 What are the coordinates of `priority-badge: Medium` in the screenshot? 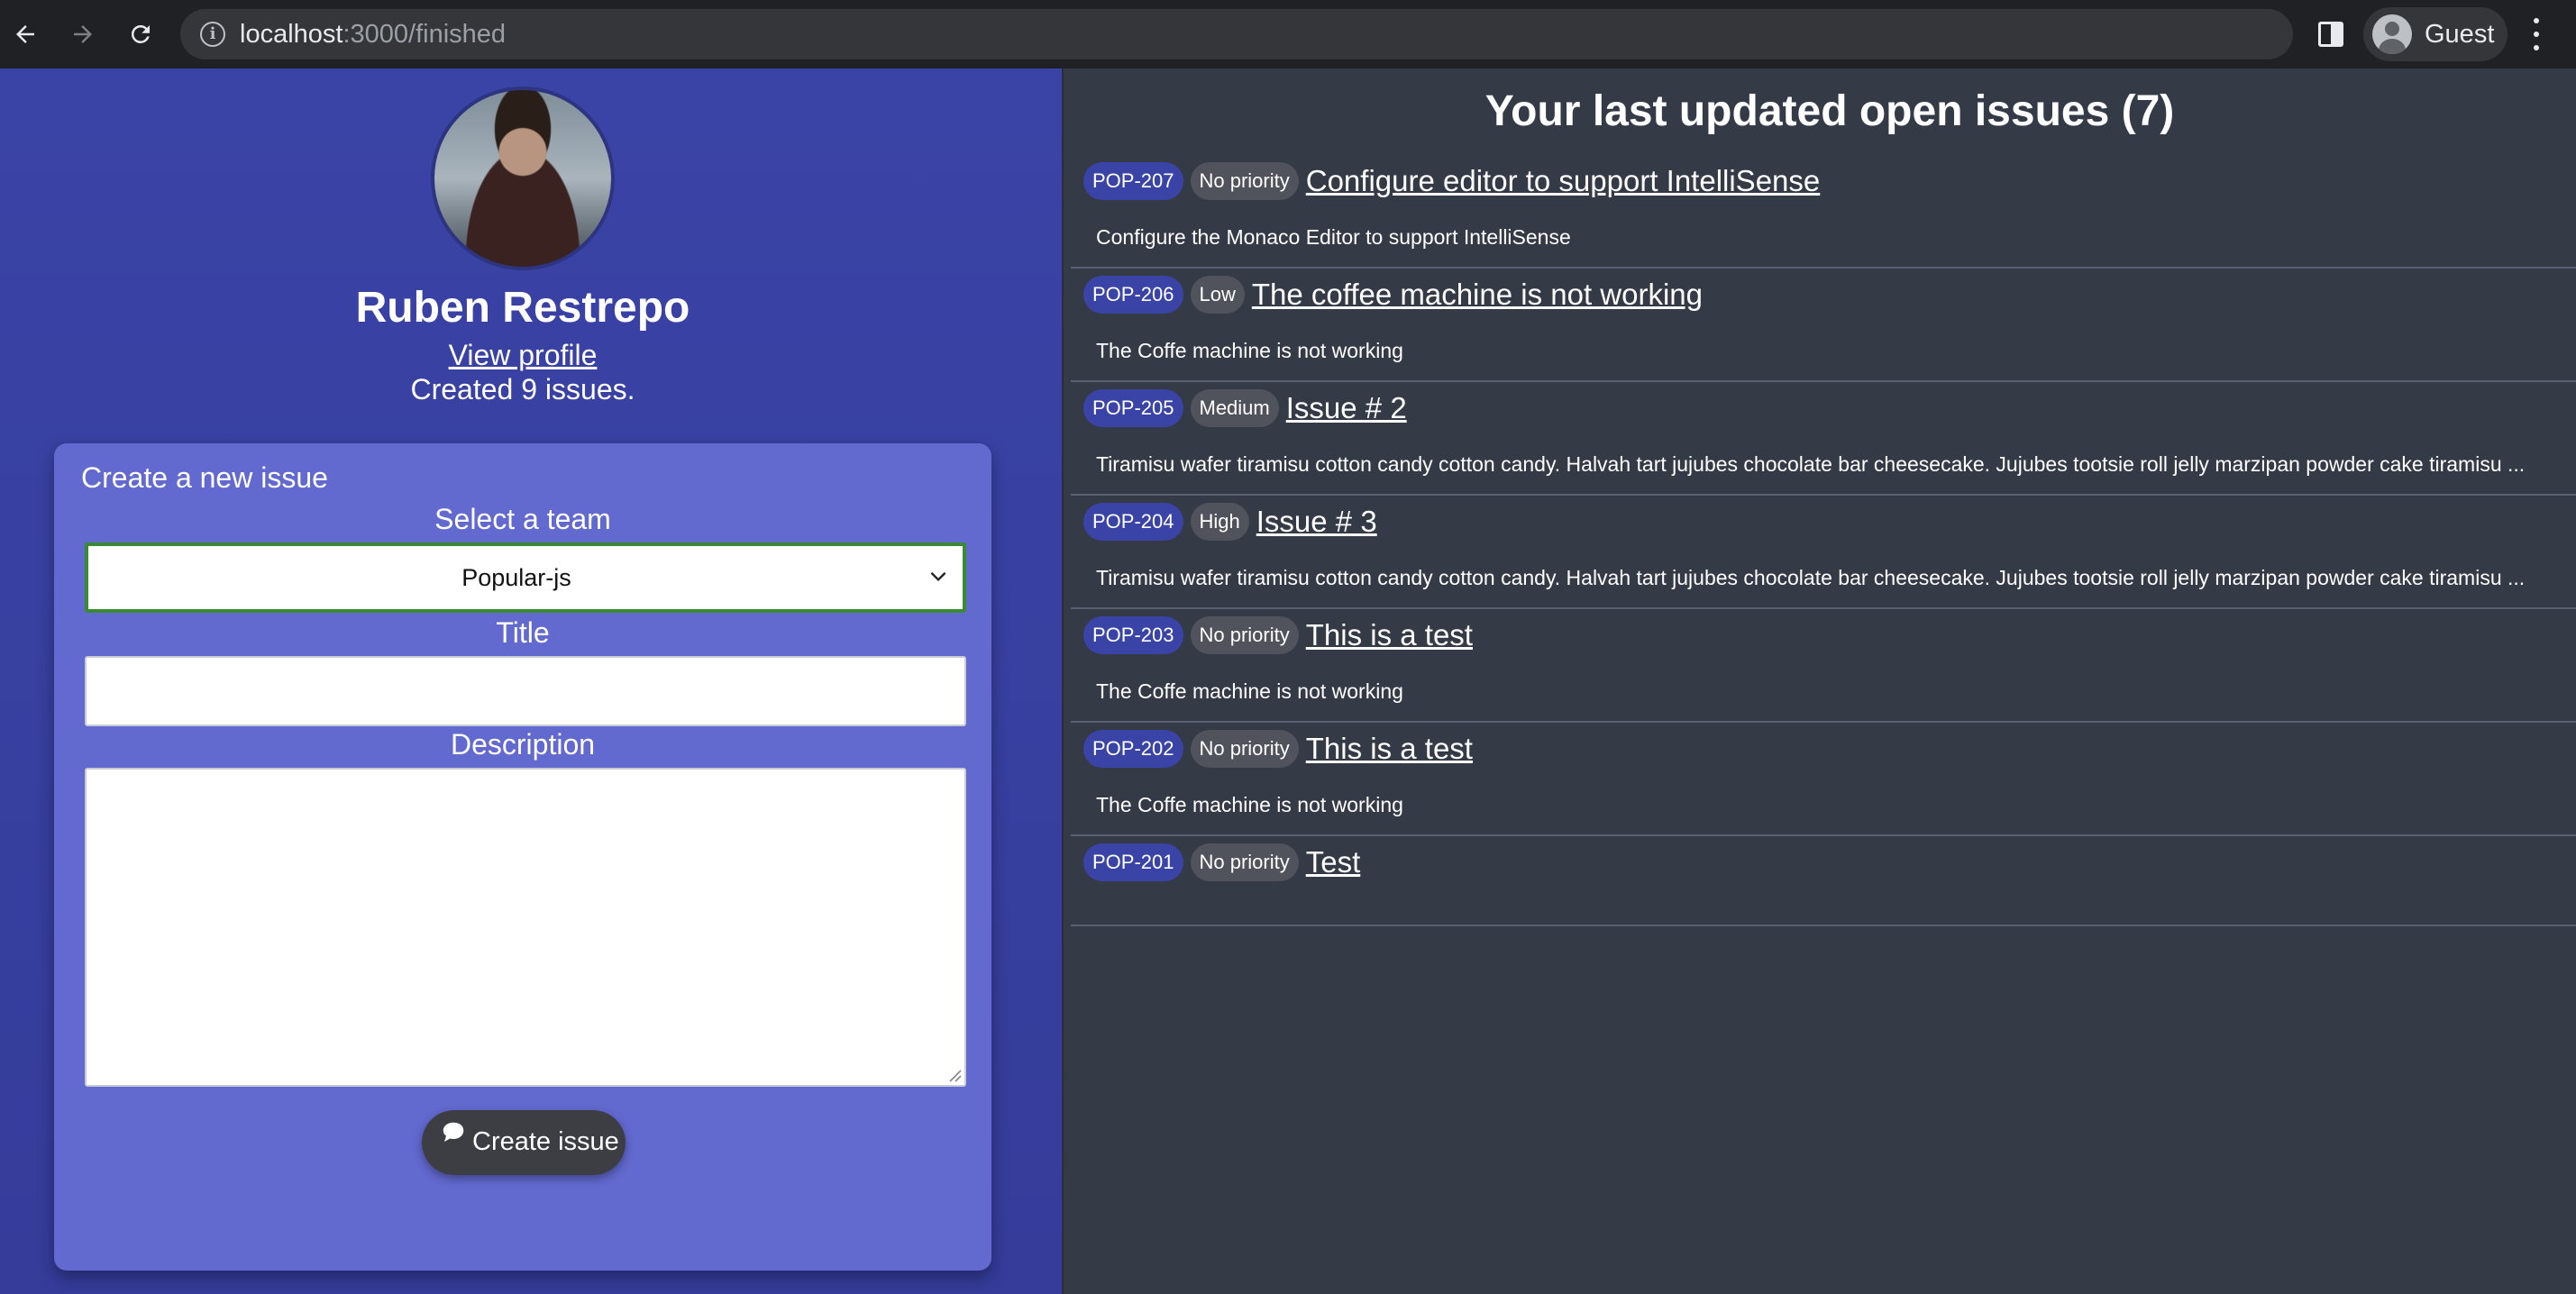 It's located at (1234, 408).